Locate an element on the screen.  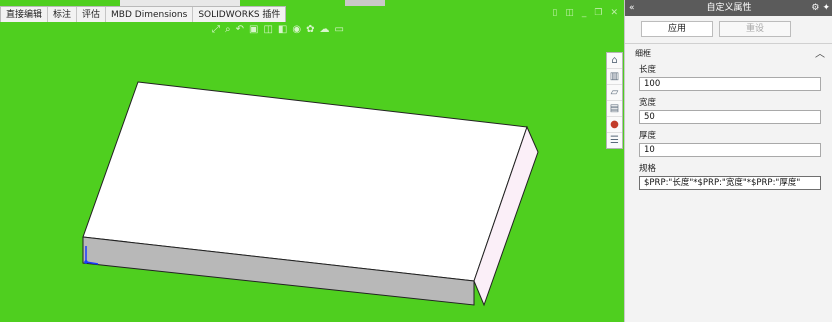
3d-views-icon: ▥ is located at coordinates (614, 77).